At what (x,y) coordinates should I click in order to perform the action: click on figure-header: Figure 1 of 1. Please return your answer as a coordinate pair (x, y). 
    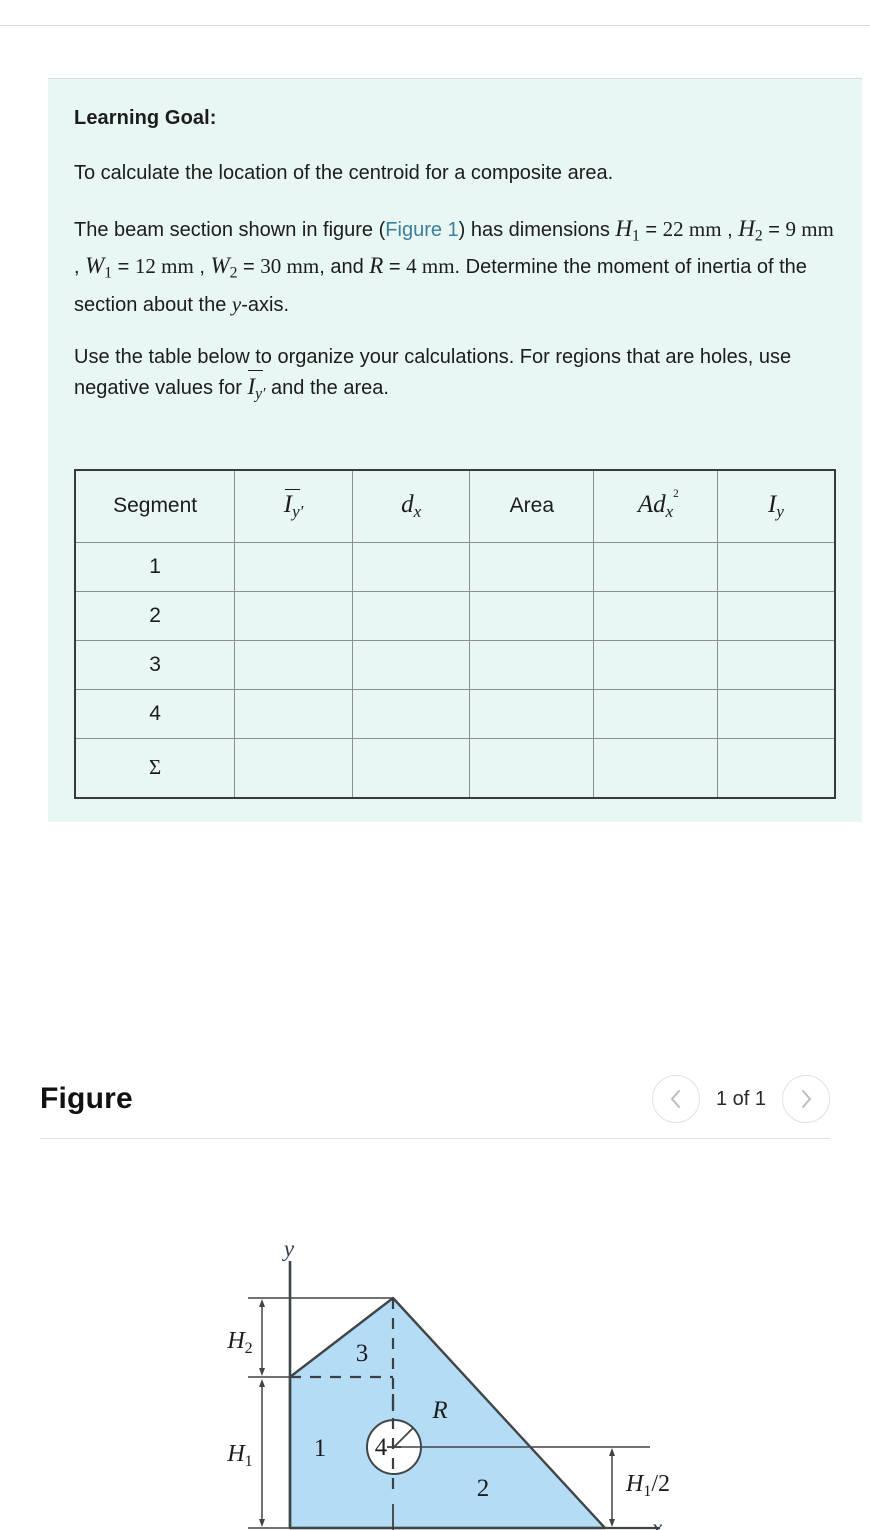
    Looking at the image, I should click on (435, 1099).